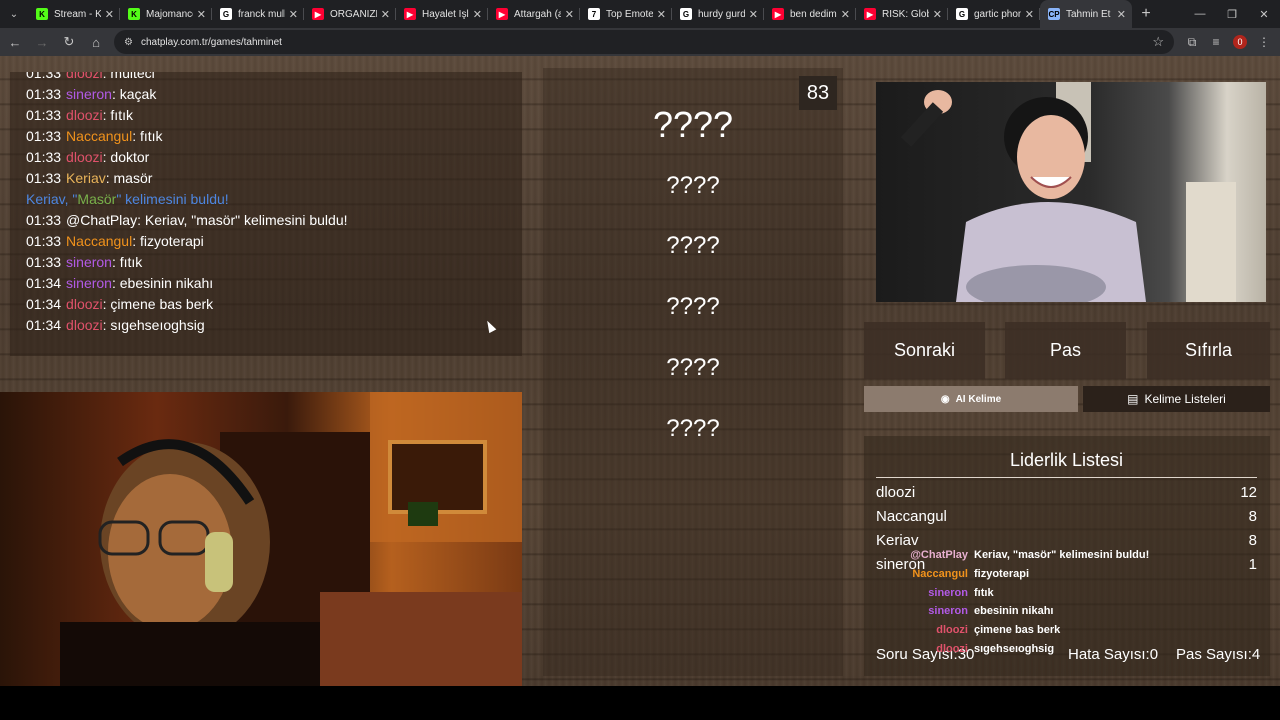 Image resolution: width=1280 pixels, height=720 pixels. What do you see at coordinates (1146, 14) in the screenshot?
I see `new-tab-button: +` at bounding box center [1146, 14].